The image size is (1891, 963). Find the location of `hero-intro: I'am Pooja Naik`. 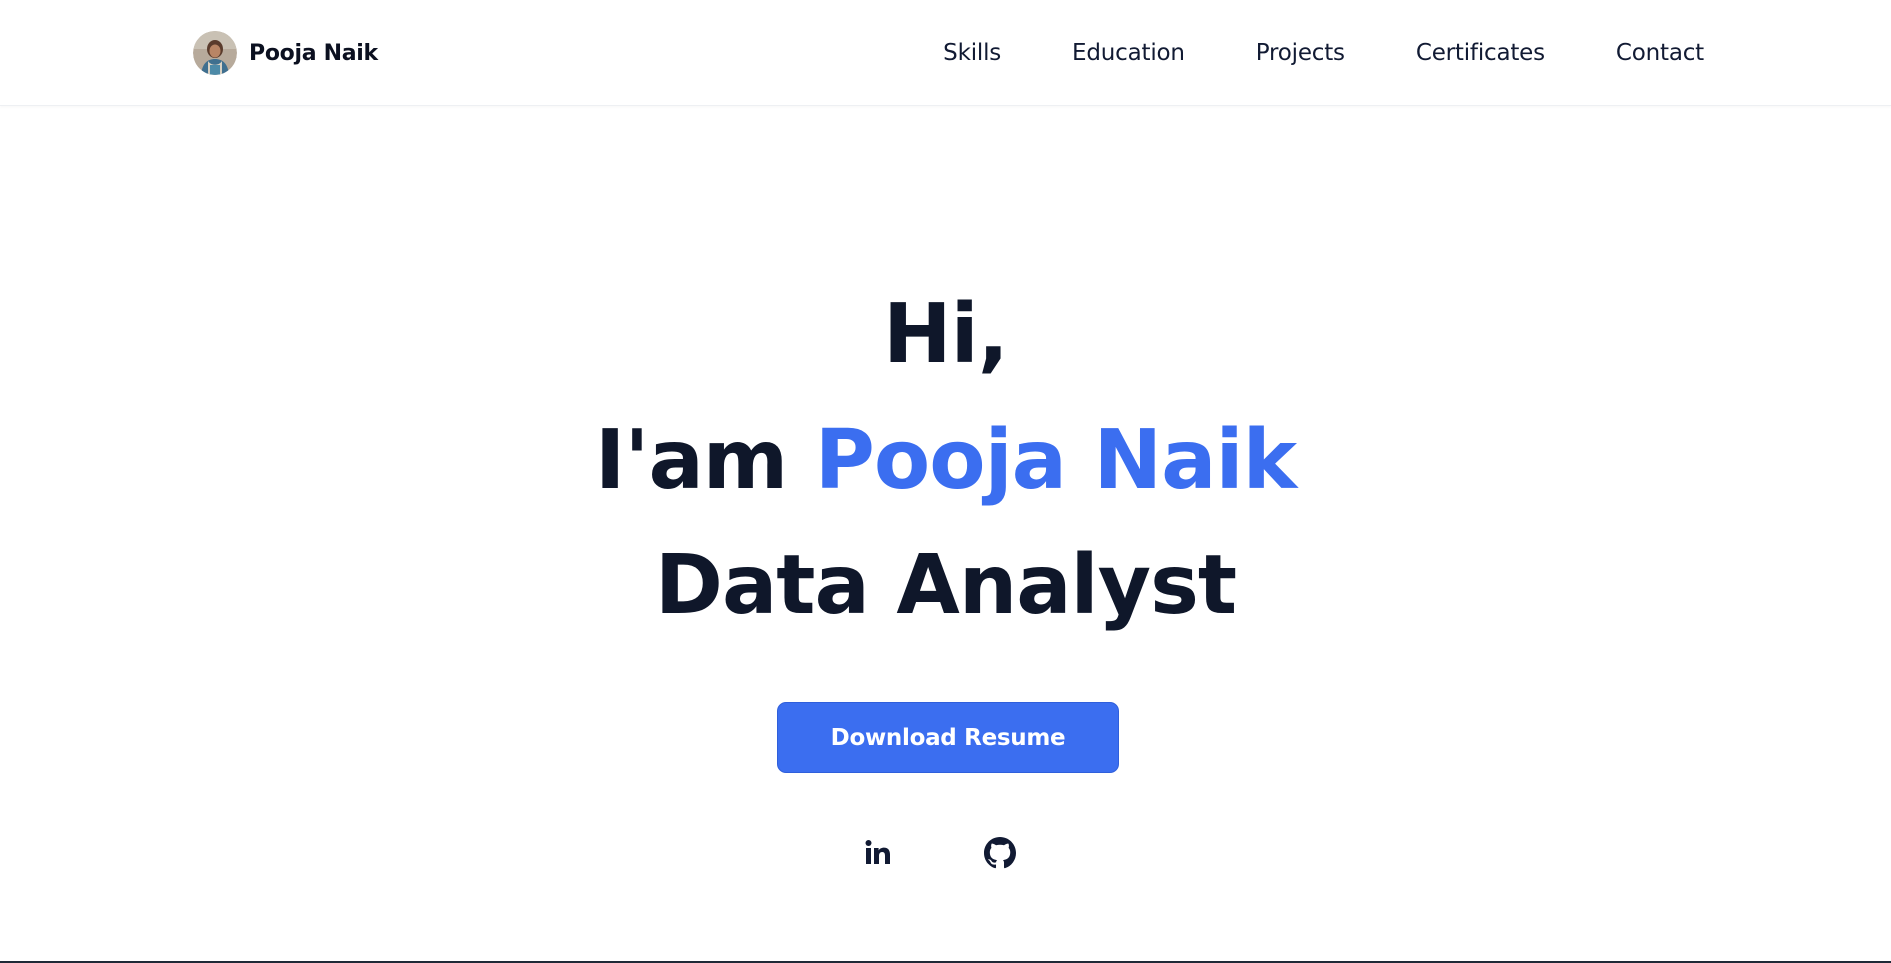

hero-intro: I'am Pooja Naik is located at coordinates (945, 461).